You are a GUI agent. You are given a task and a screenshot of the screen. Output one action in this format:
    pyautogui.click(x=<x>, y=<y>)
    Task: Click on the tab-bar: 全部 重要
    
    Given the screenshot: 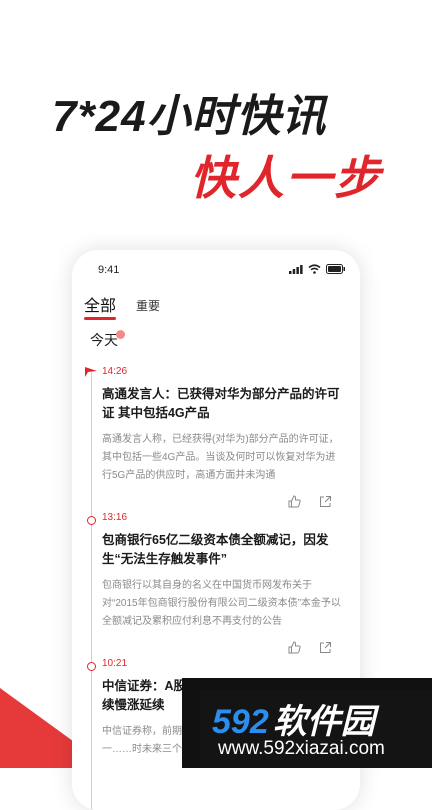 What is the action you would take?
    pyautogui.click(x=122, y=306)
    